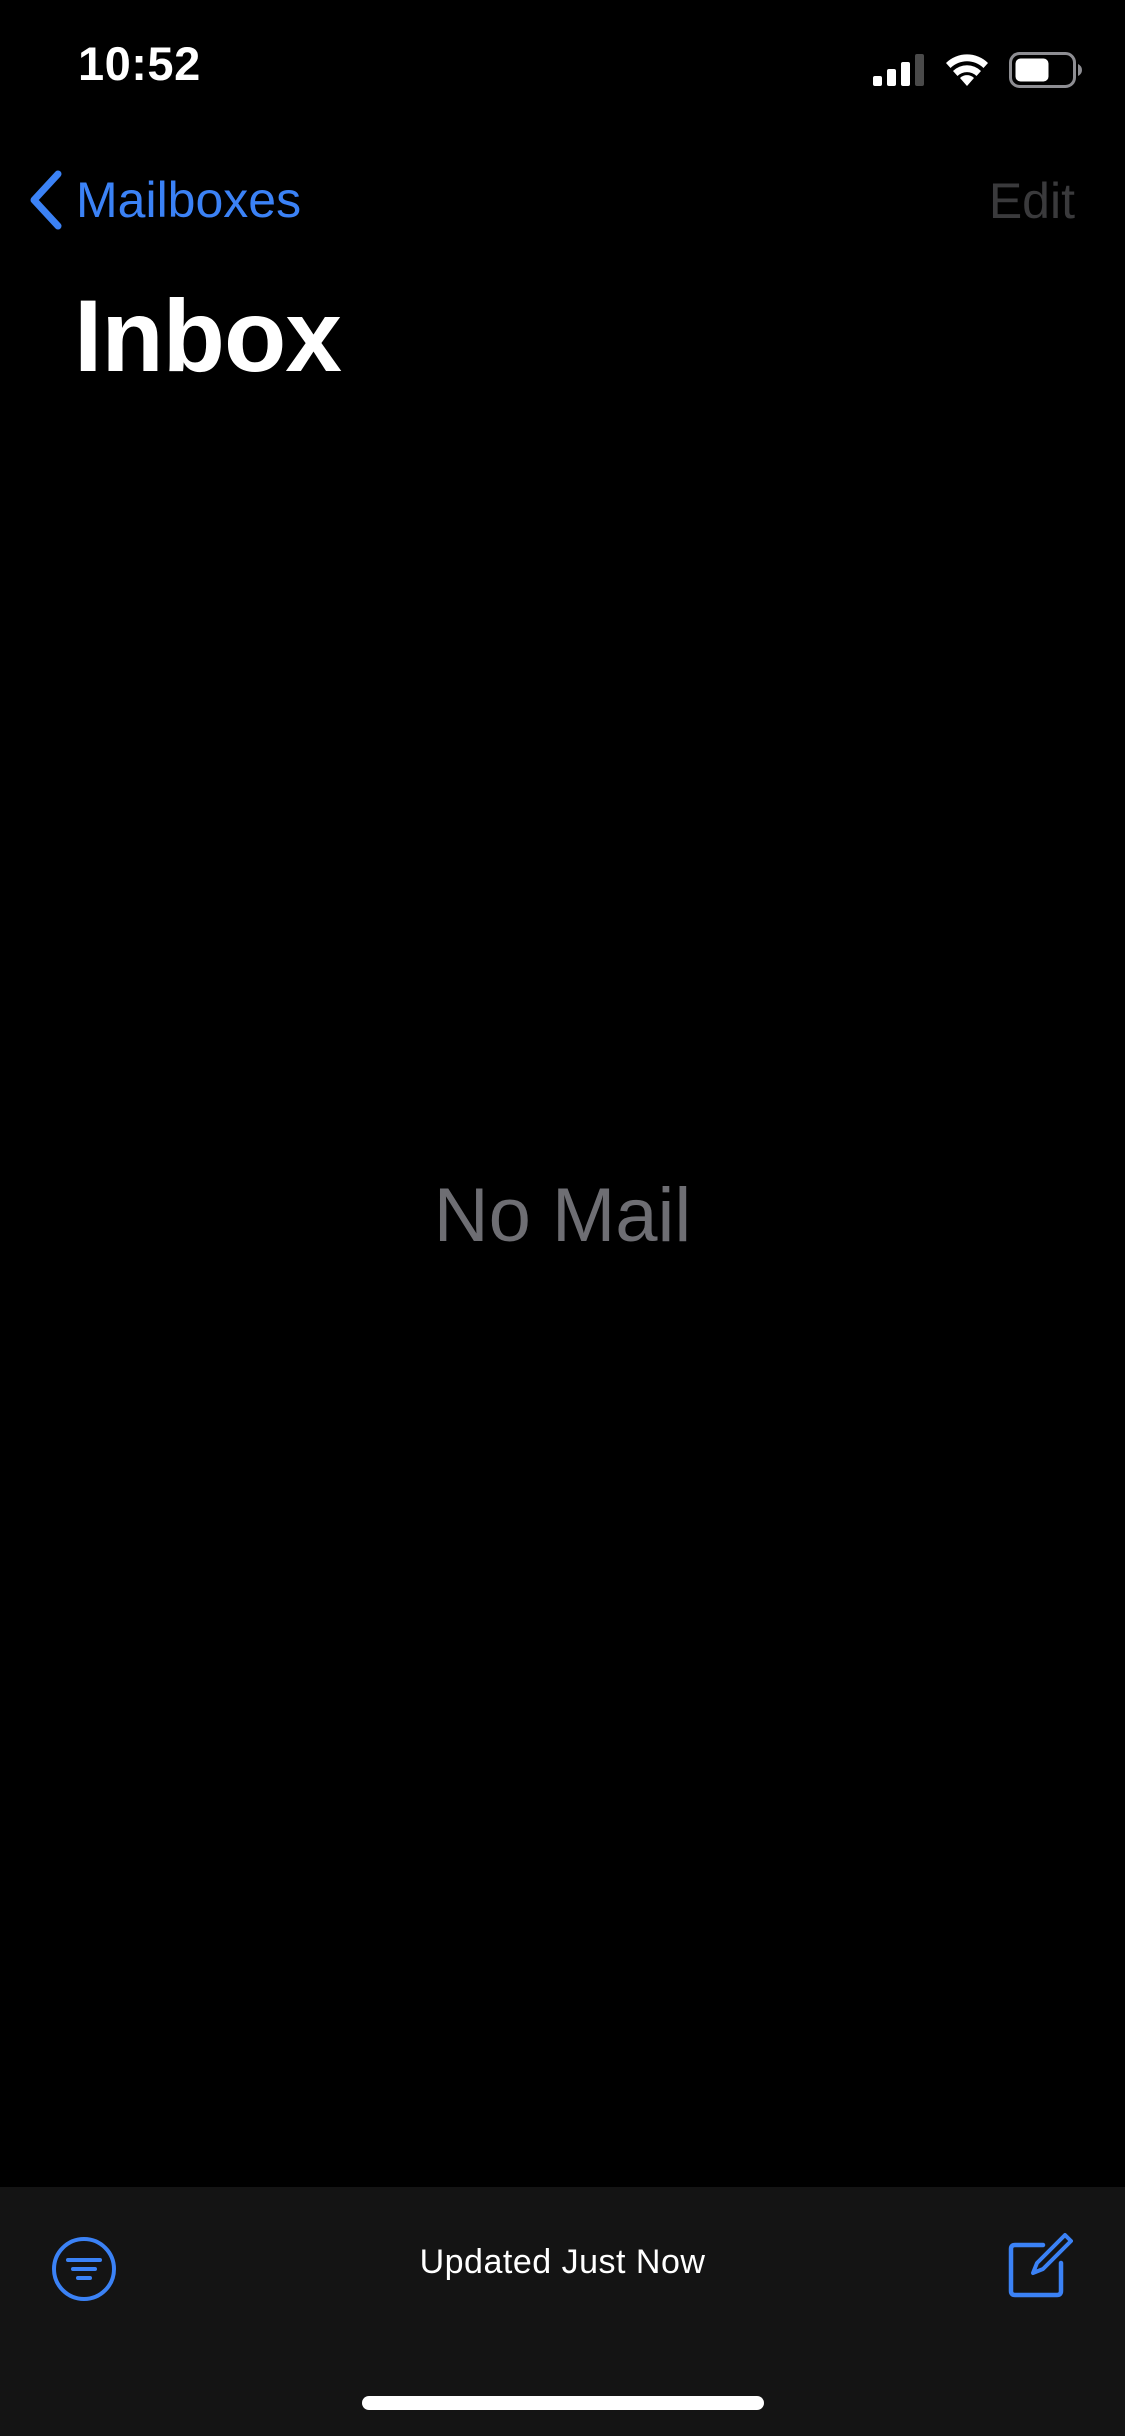 The width and height of the screenshot is (1125, 2436). Describe the element at coordinates (208, 336) in the screenshot. I see `page-title: Inbox` at that location.